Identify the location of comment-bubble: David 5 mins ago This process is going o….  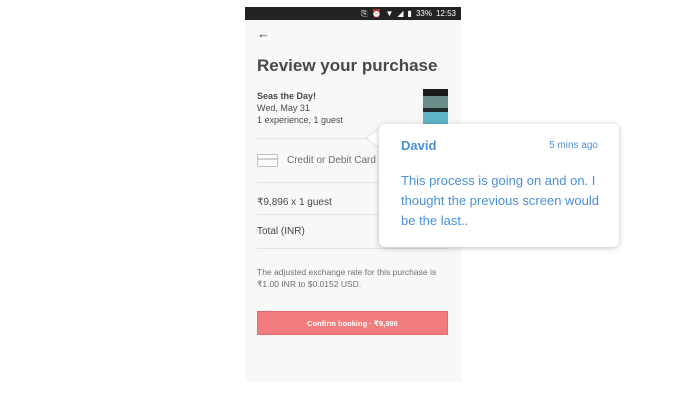
(499, 185).